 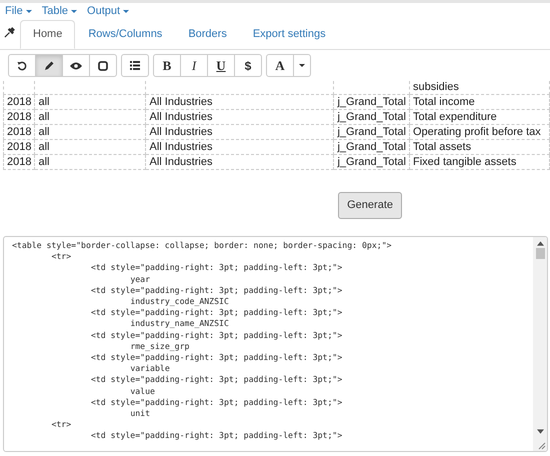 I want to click on tab: Borders, so click(x=207, y=34).